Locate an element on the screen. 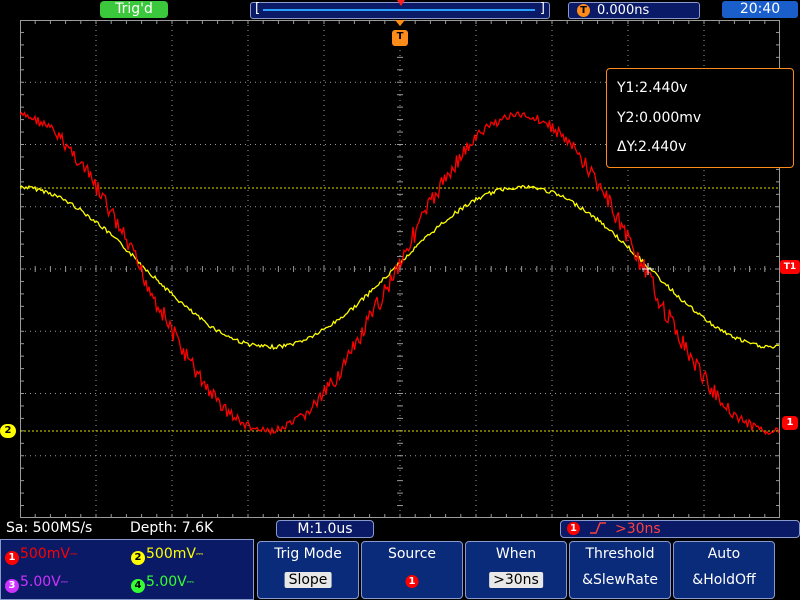 This screenshot has height=600, width=800. menu-source: Source 1 is located at coordinates (412, 570).